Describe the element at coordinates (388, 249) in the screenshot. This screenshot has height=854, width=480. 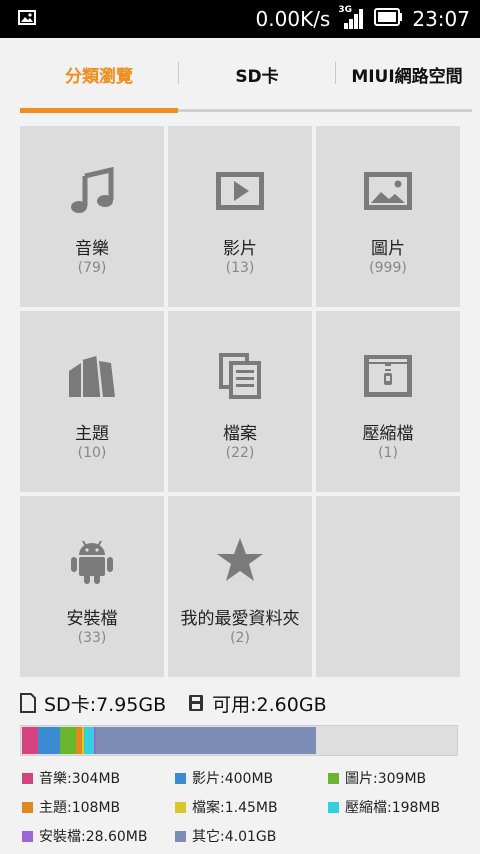
I see `category-name: 圖片` at that location.